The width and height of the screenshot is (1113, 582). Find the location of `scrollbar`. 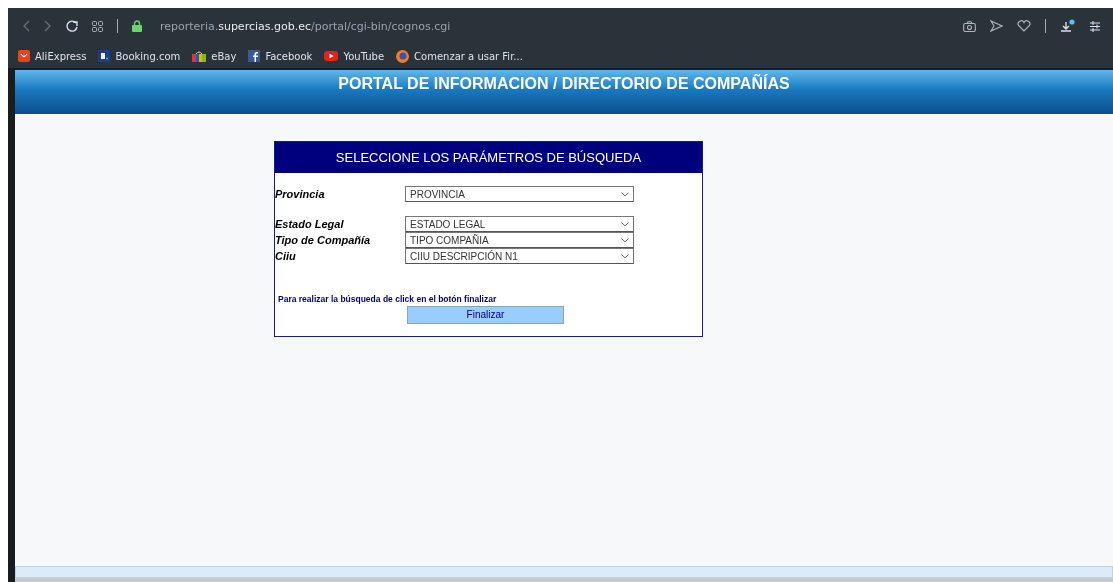

scrollbar is located at coordinates (564, 572).